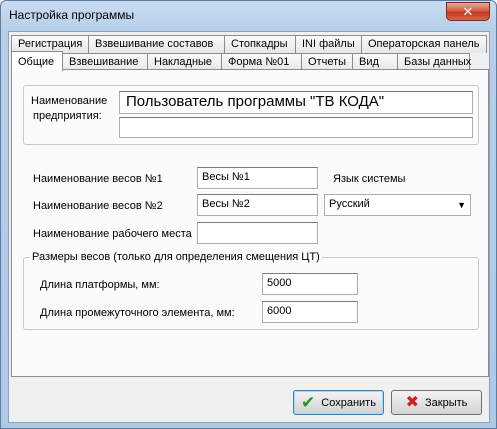 Image resolution: width=497 pixels, height=429 pixels. Describe the element at coordinates (308, 402) in the screenshot. I see `checkmark-icon: ✔` at that location.